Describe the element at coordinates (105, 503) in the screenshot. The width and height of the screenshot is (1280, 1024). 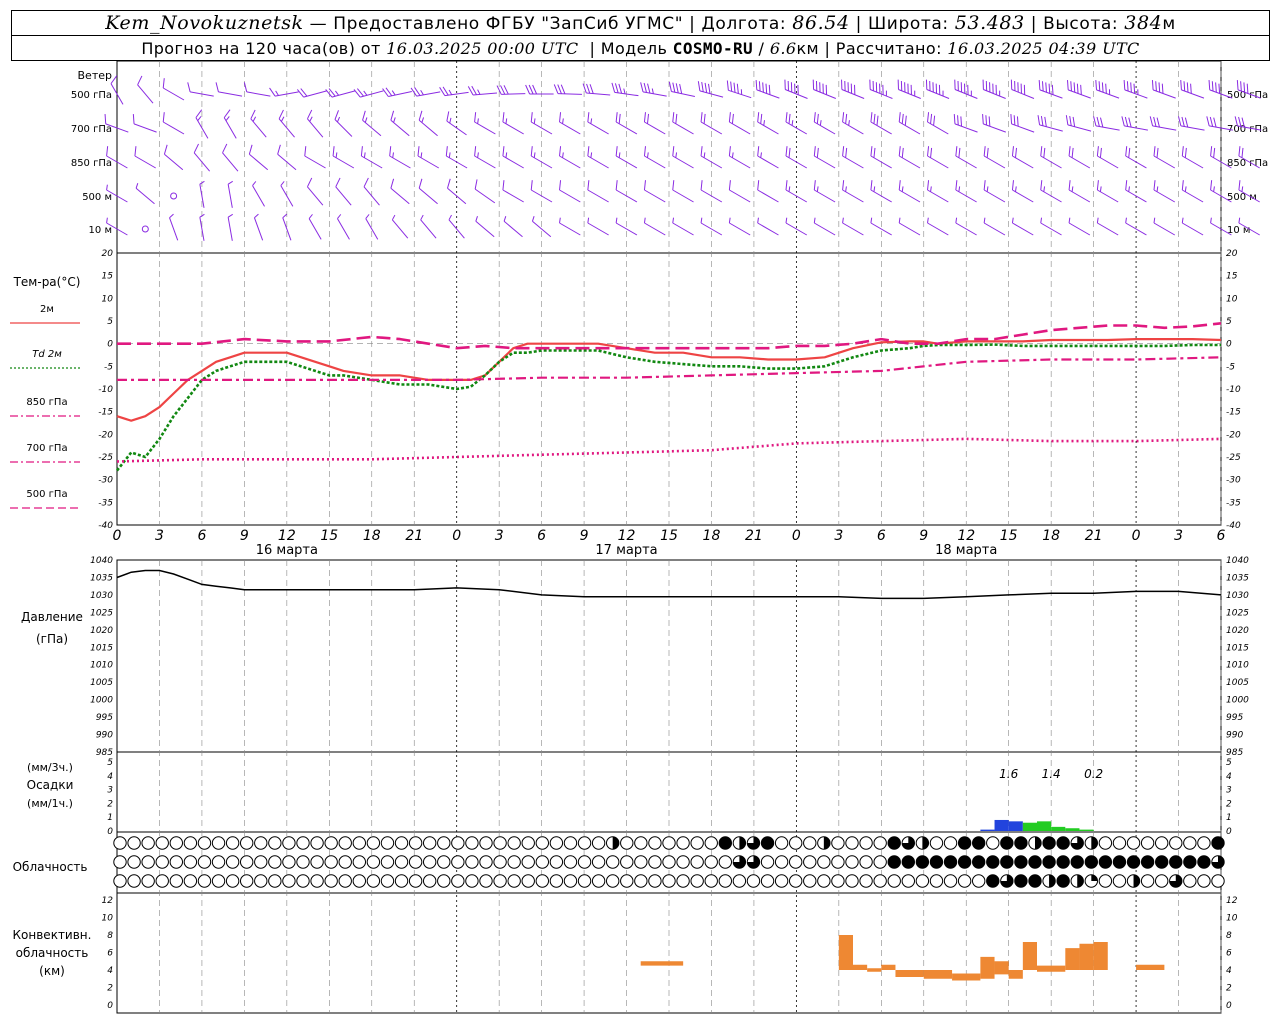
I see `temp-ytick-left: -35` at that location.